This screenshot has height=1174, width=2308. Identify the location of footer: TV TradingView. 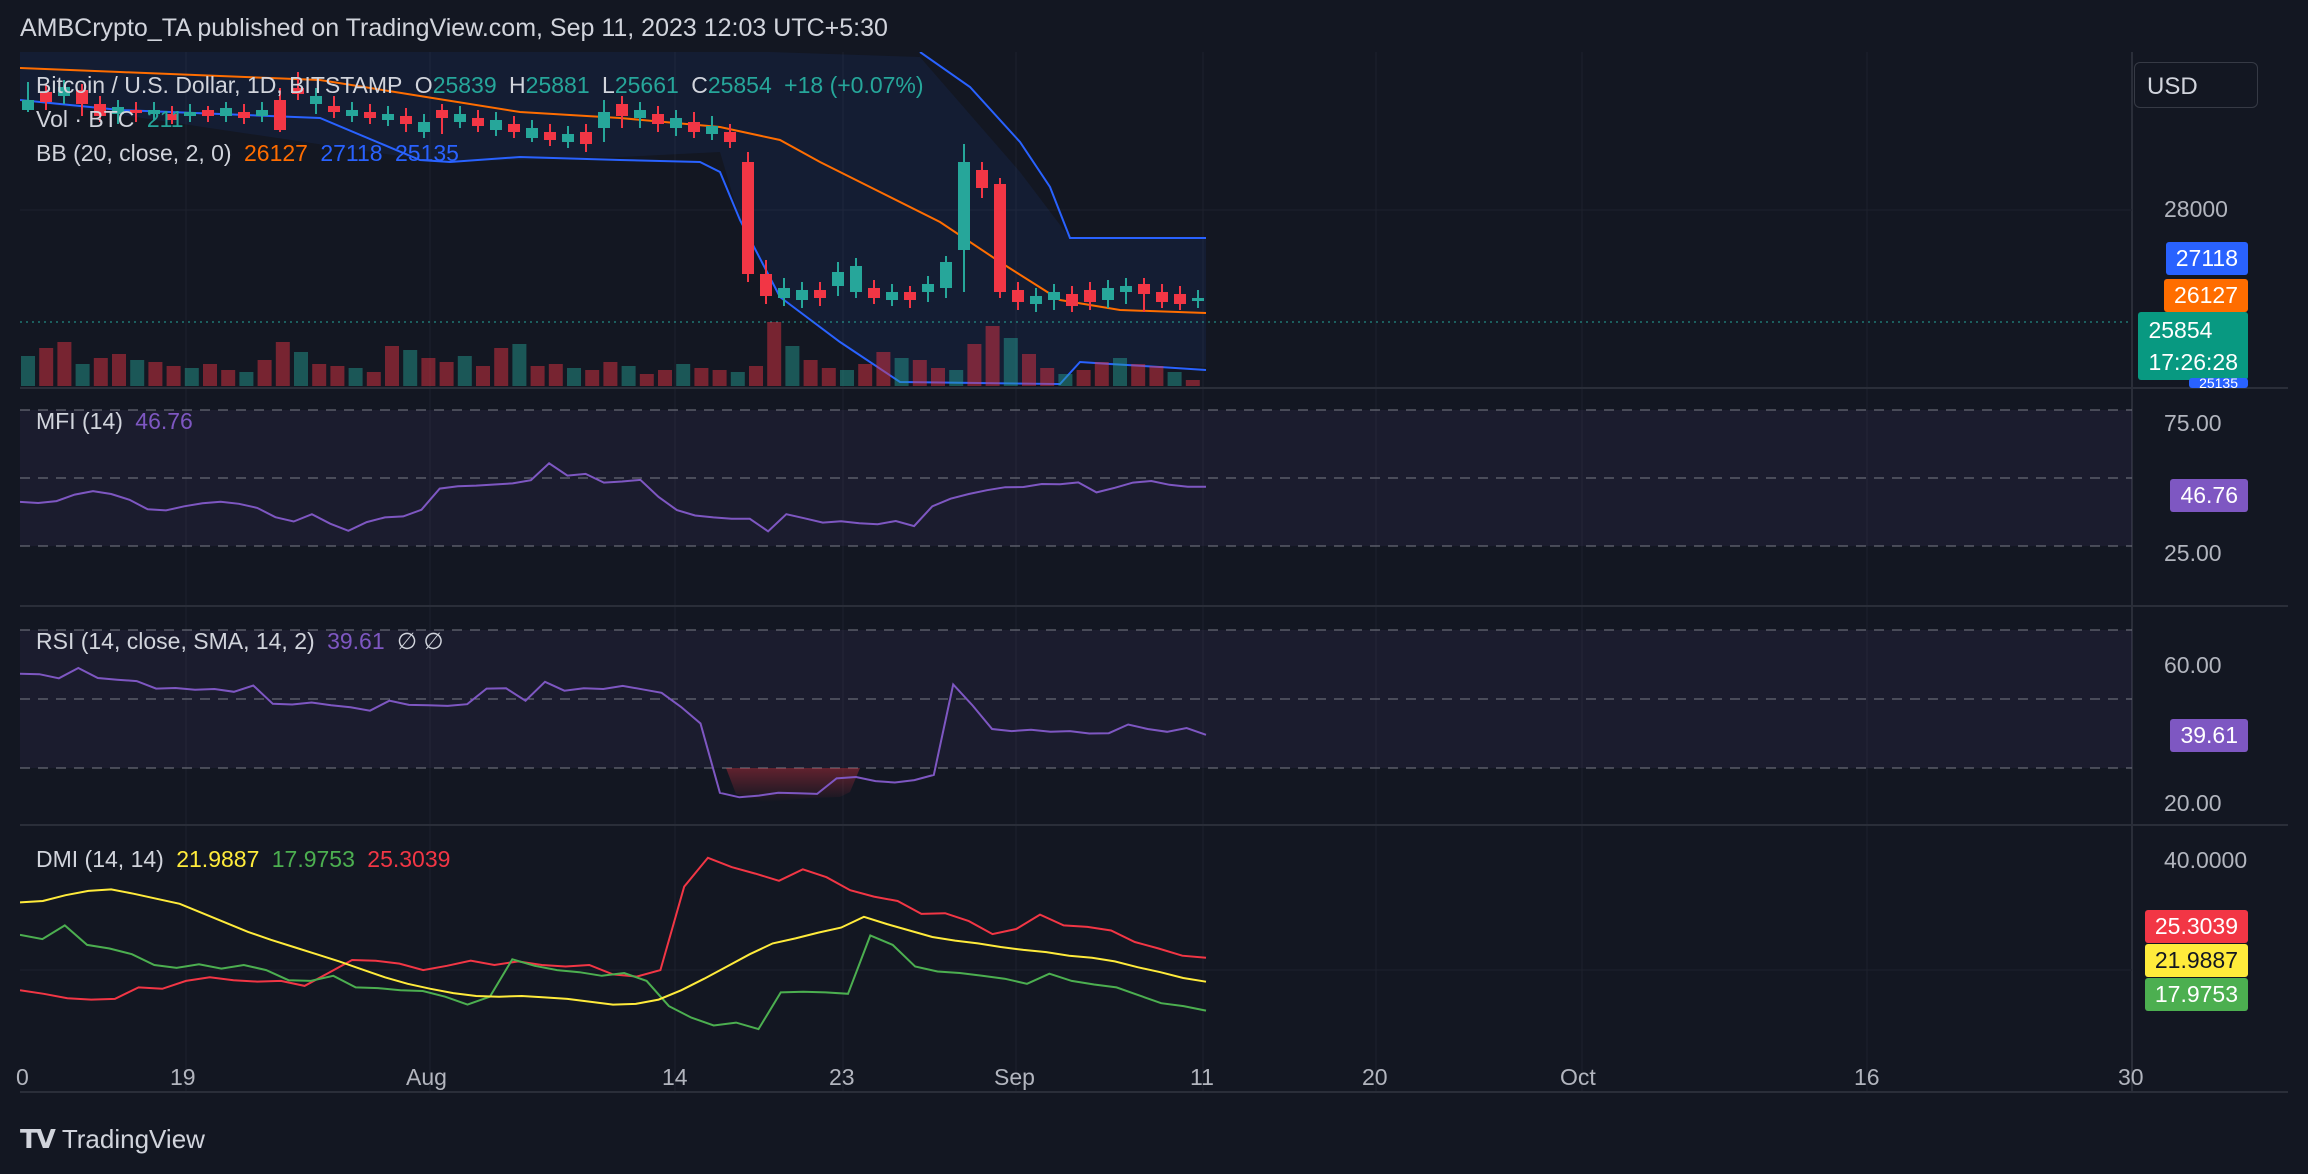
(1154, 1139).